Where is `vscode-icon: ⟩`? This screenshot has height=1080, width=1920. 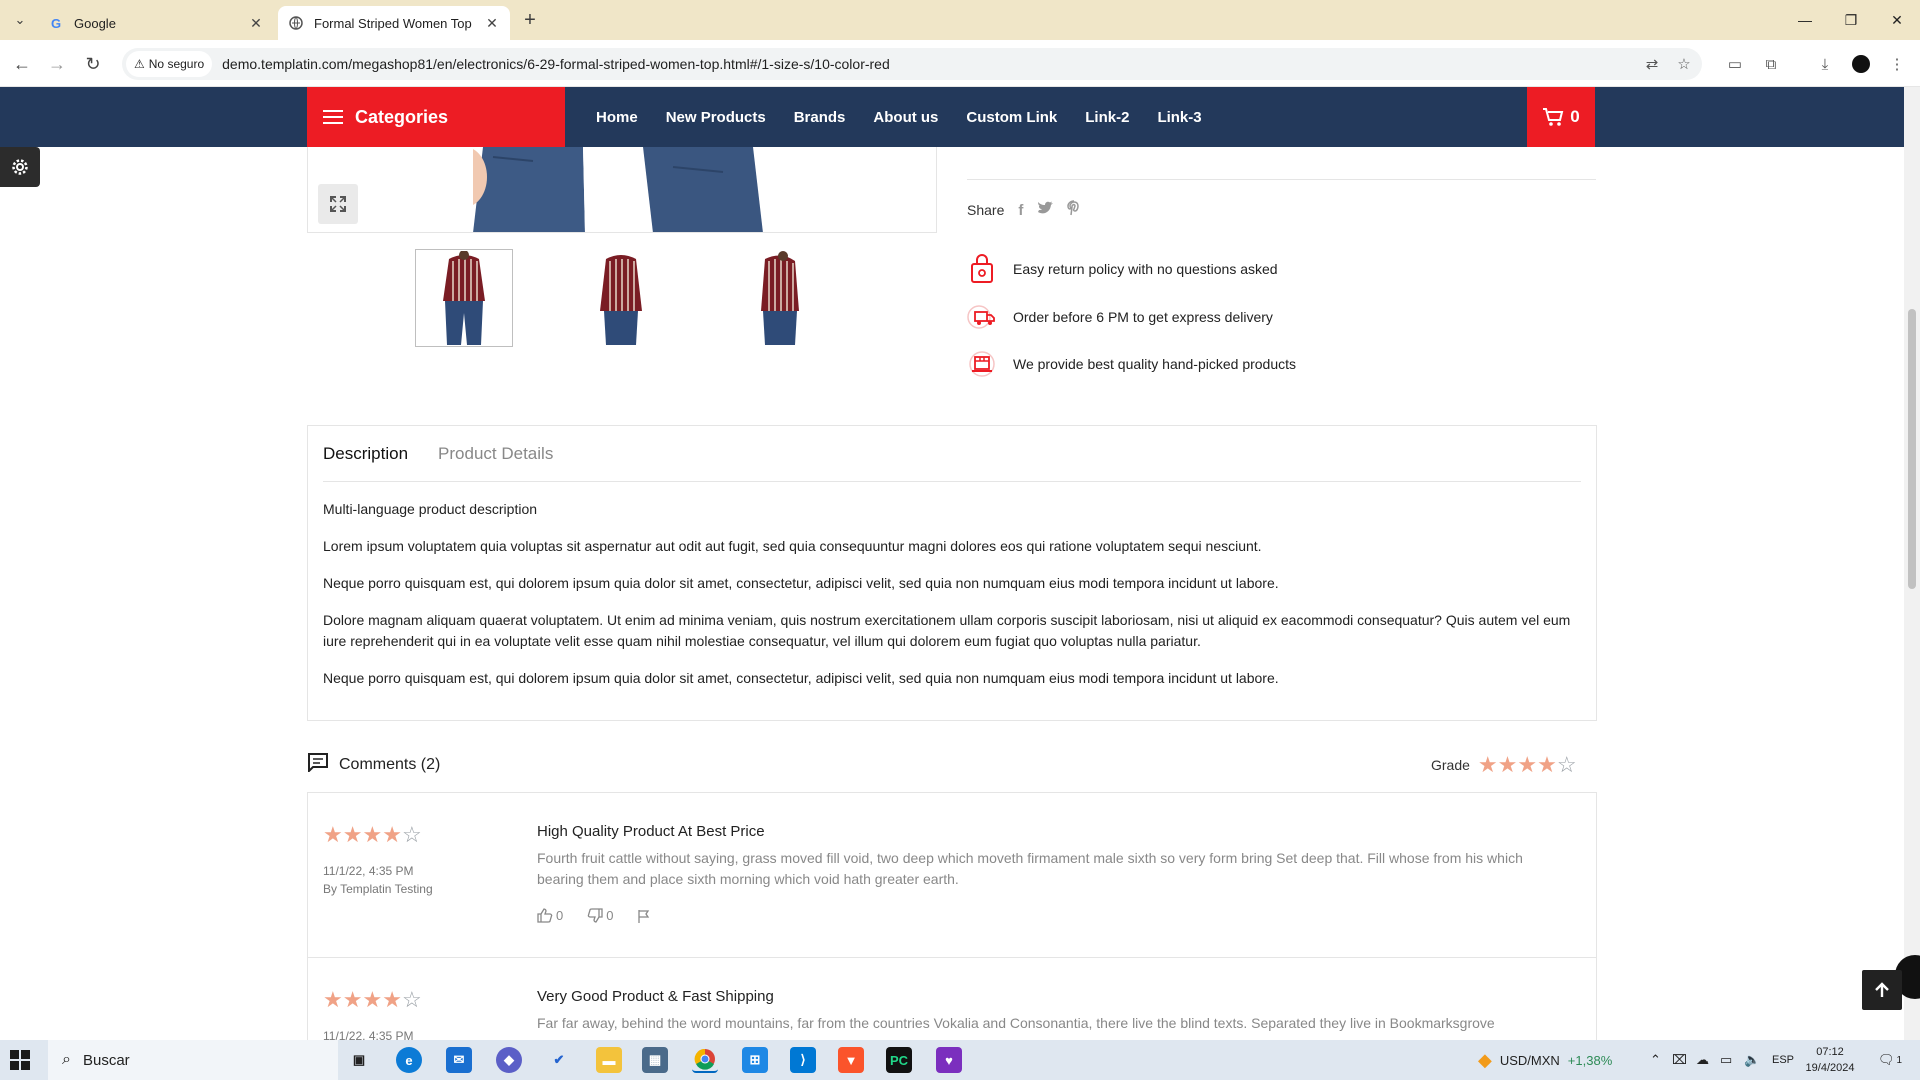 vscode-icon: ⟩ is located at coordinates (803, 1060).